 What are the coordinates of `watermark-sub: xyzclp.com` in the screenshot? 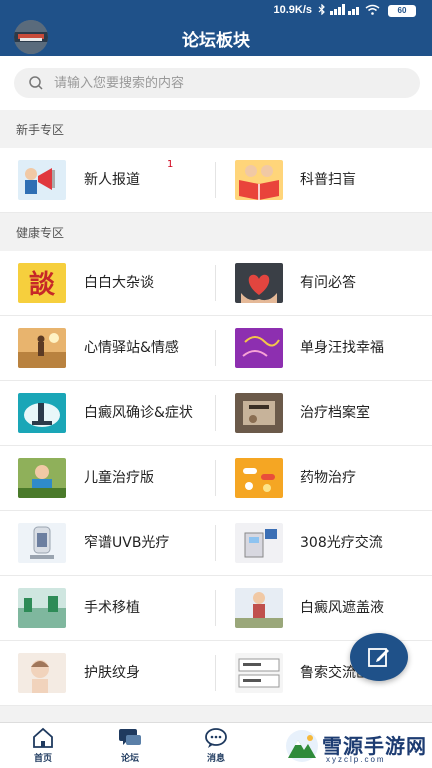 It's located at (356, 759).